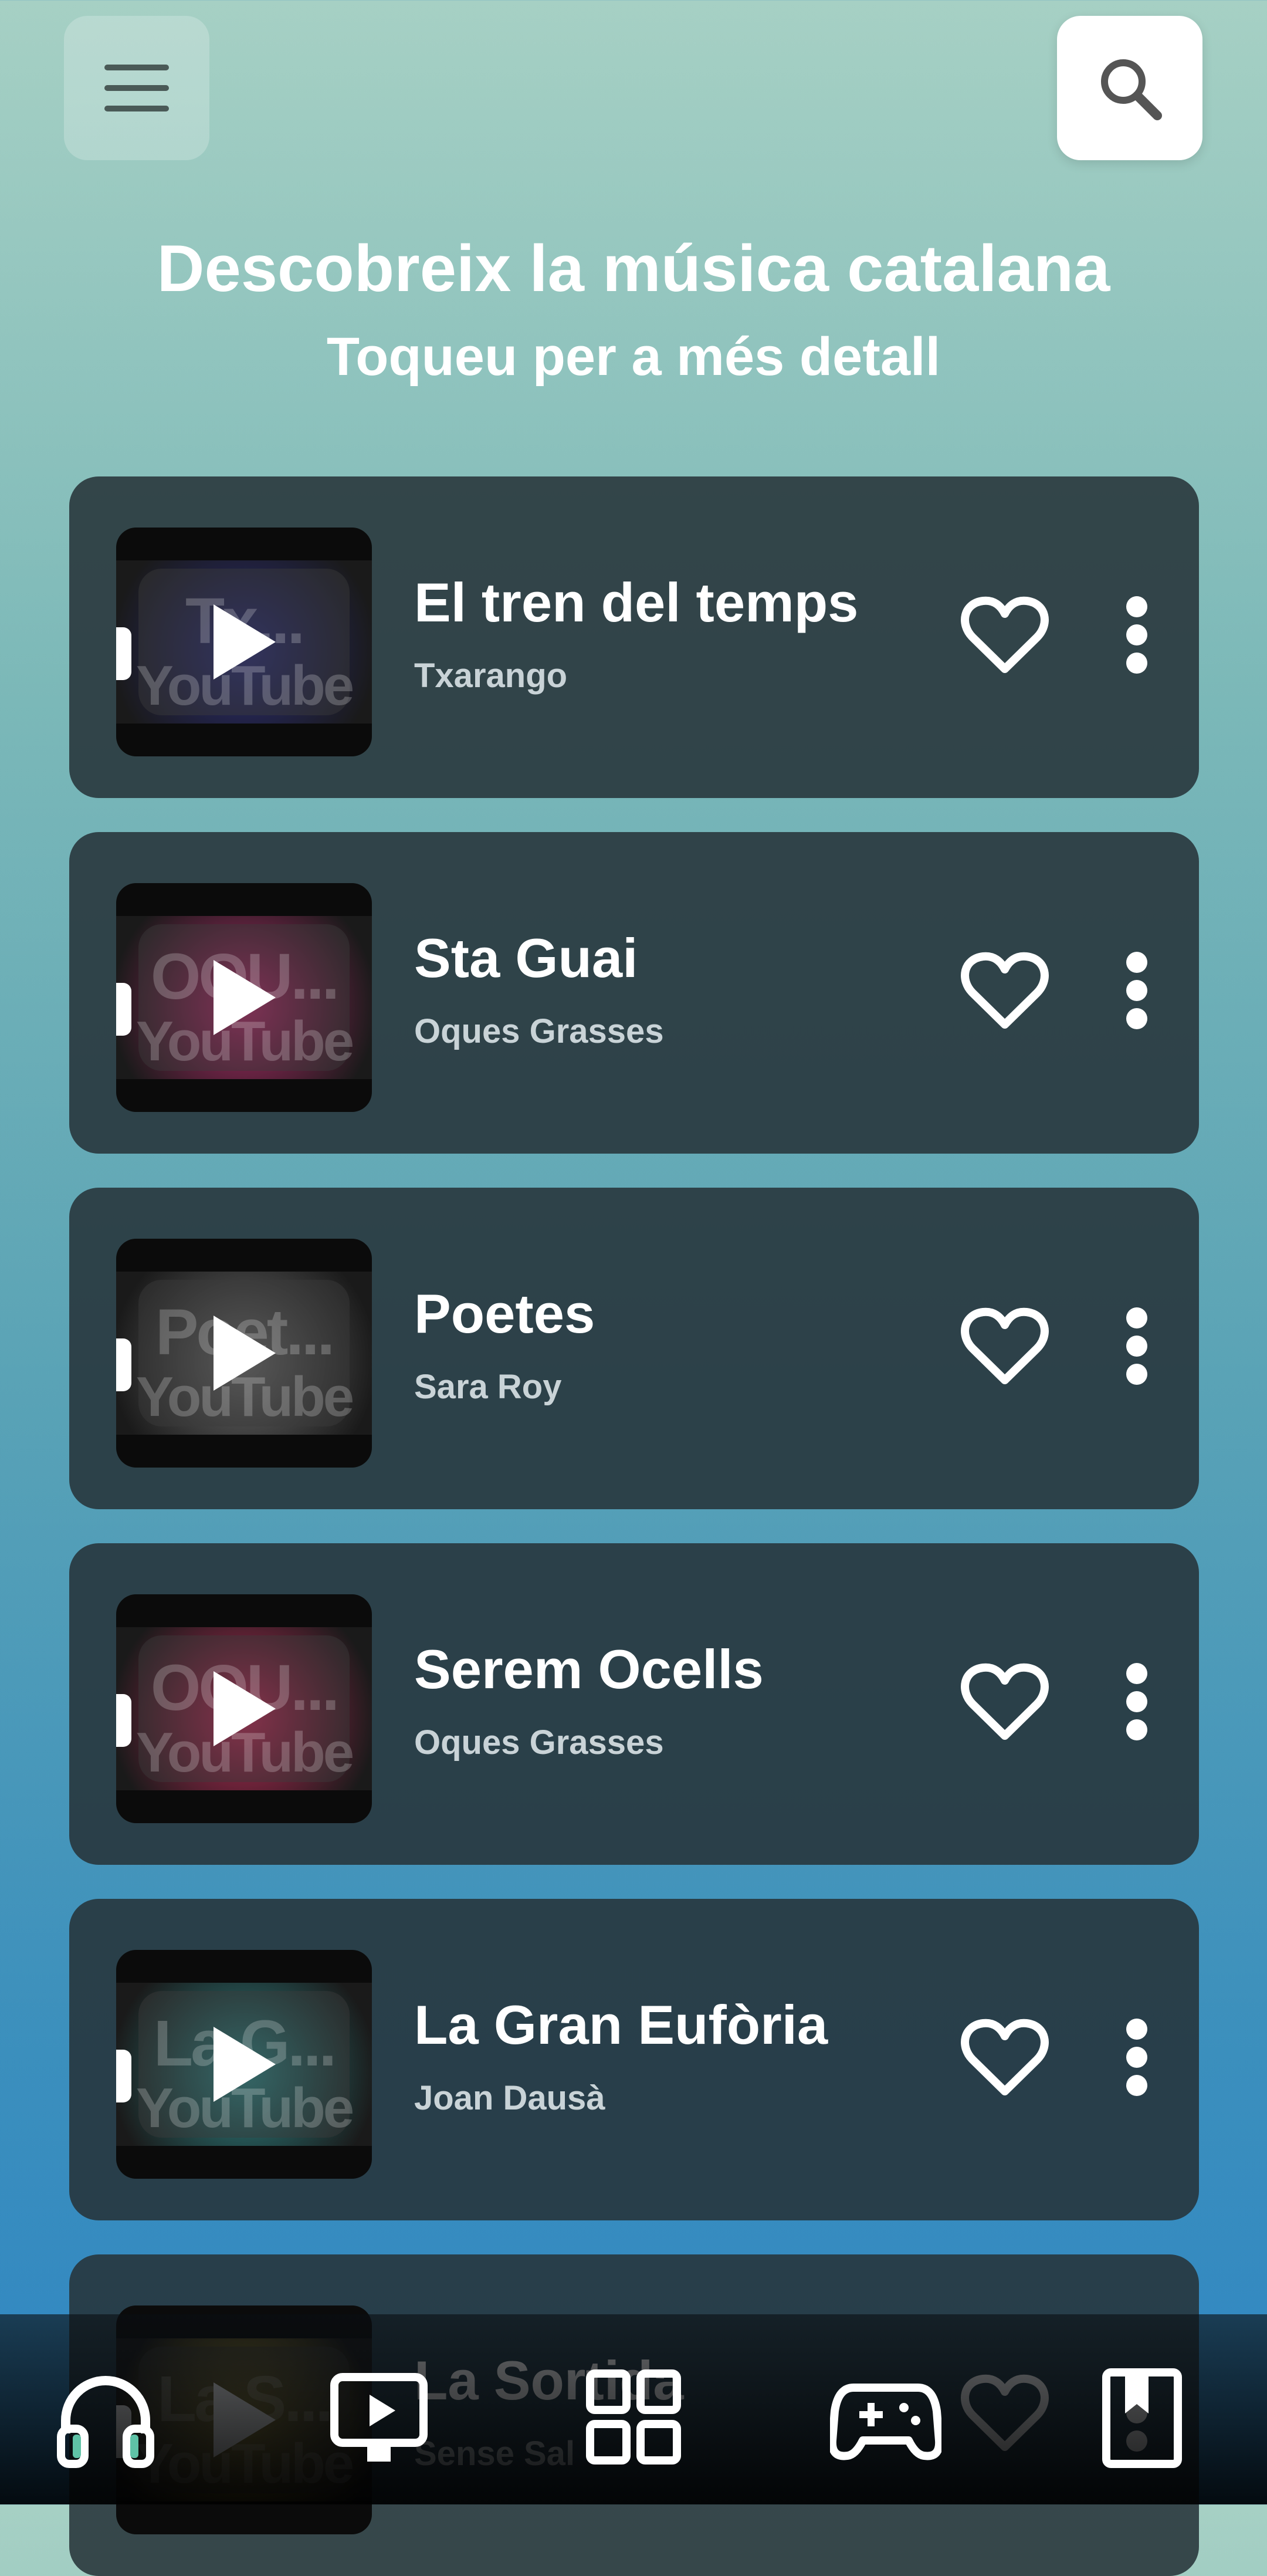 The image size is (1267, 2576). I want to click on song-title: Serem Ocells, so click(589, 1669).